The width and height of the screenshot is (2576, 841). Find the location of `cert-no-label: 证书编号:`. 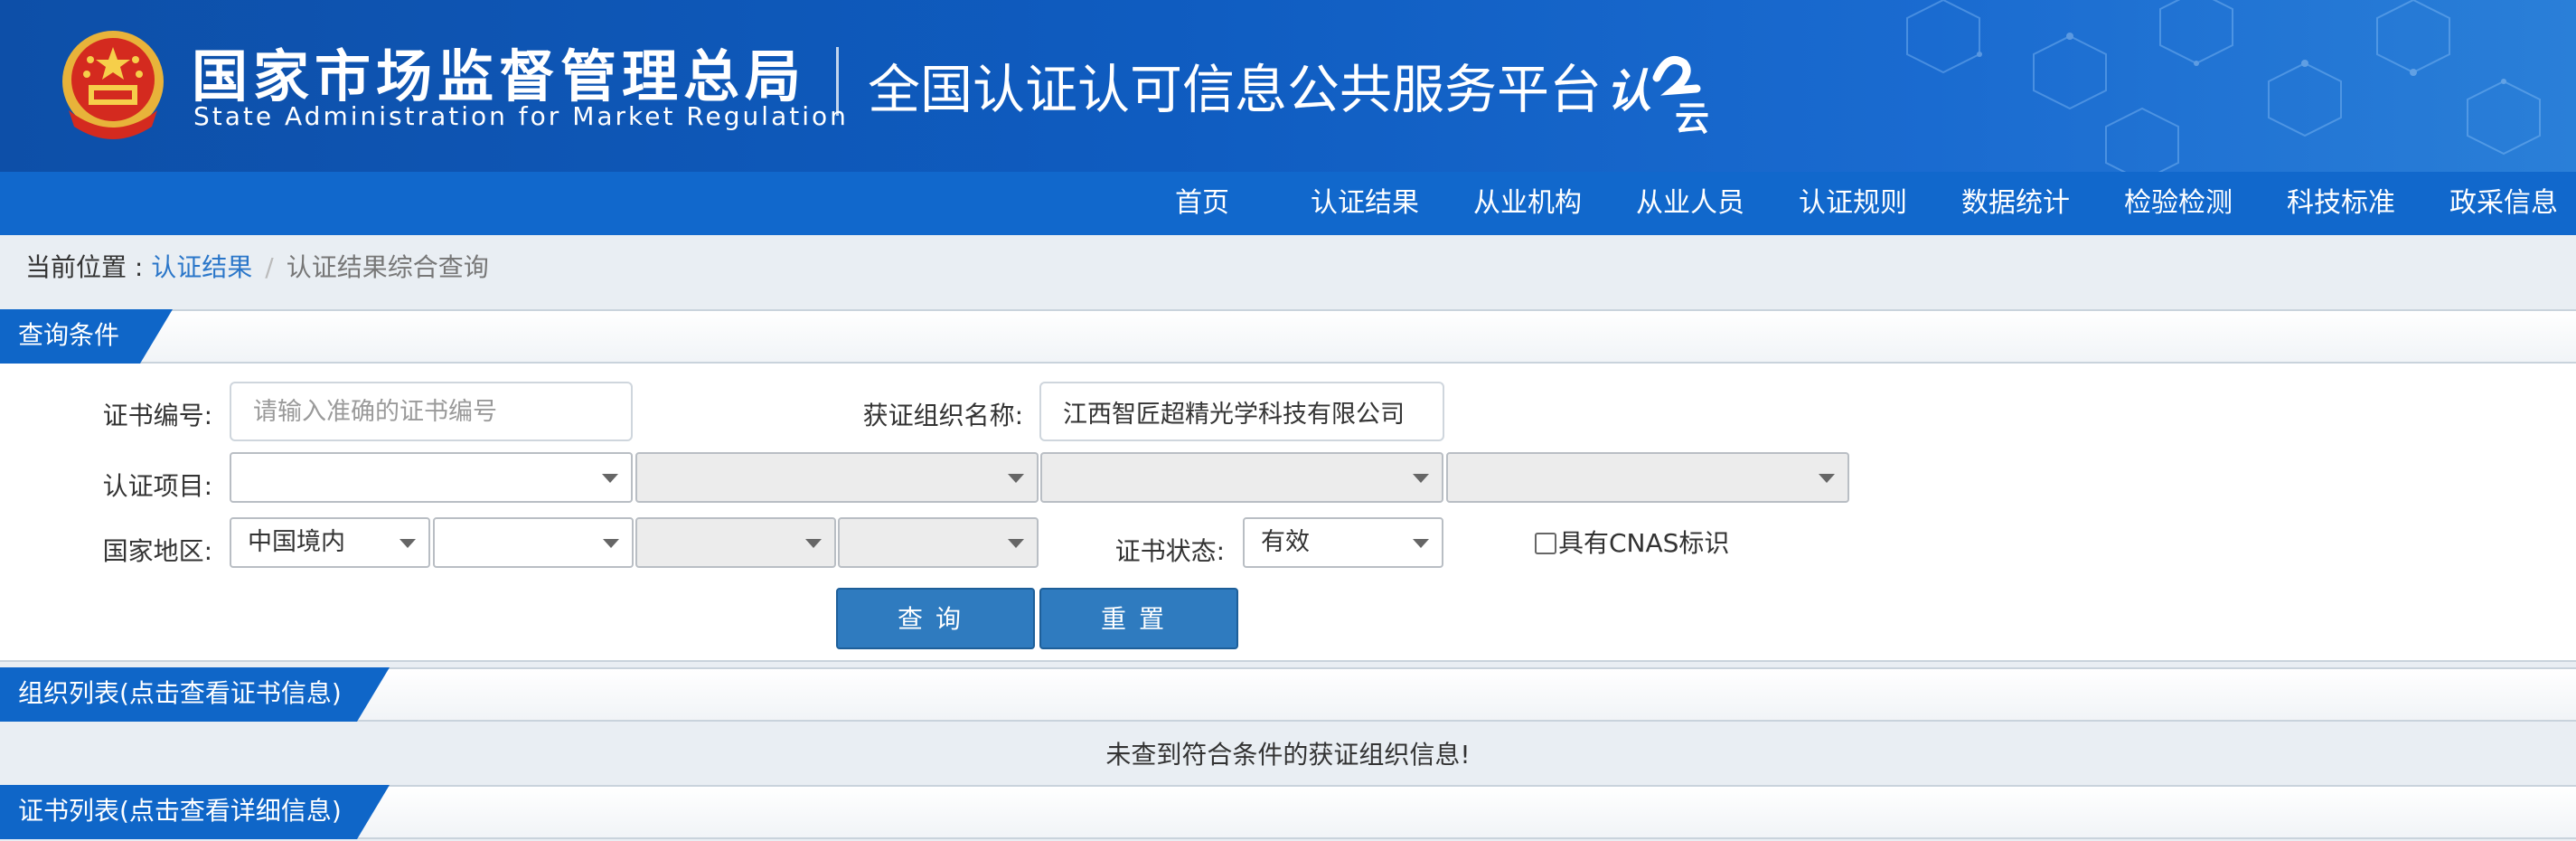

cert-no-label: 证书编号: is located at coordinates (157, 416).